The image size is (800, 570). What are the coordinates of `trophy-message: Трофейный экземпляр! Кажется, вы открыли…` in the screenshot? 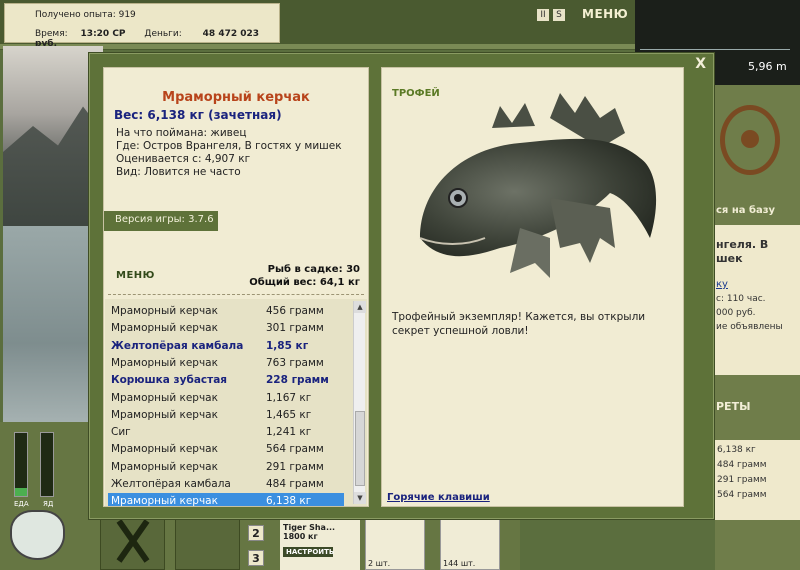 It's located at (519, 324).